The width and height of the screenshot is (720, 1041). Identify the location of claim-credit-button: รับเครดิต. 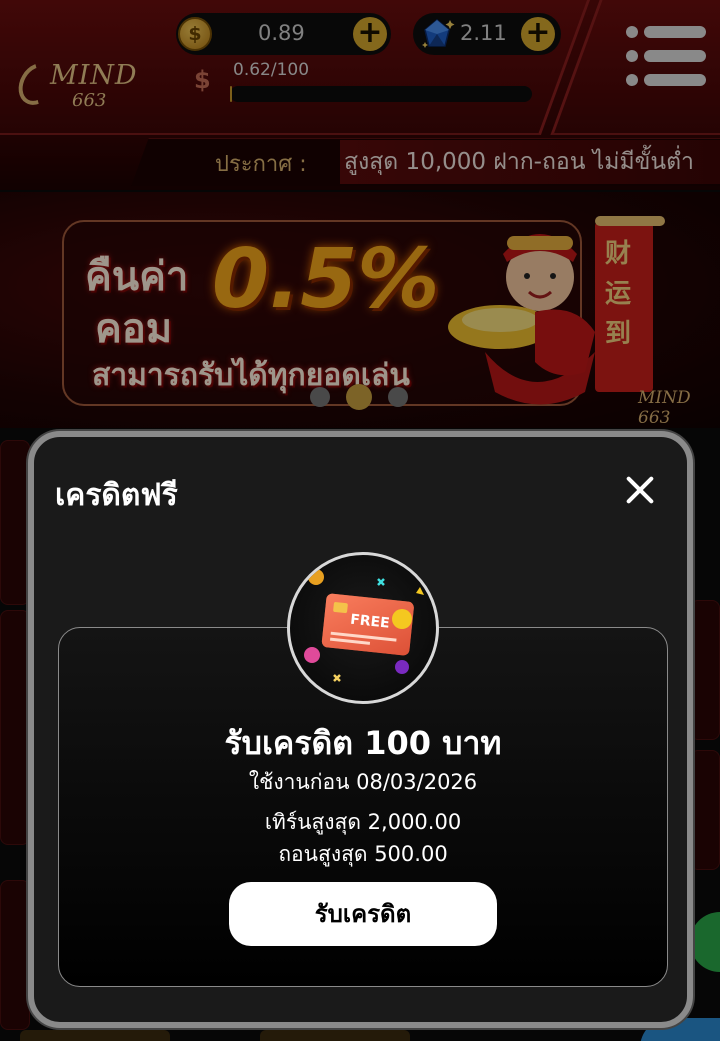
(363, 914).